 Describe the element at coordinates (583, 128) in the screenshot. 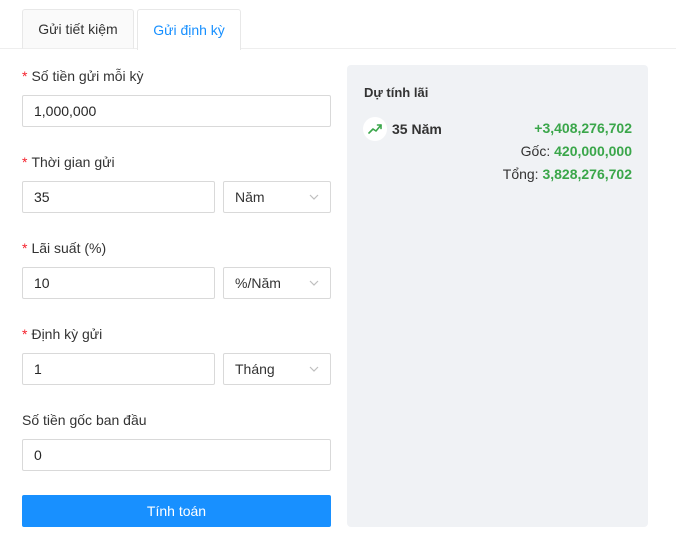

I see `estimate-interest: +3,408,276,702` at that location.